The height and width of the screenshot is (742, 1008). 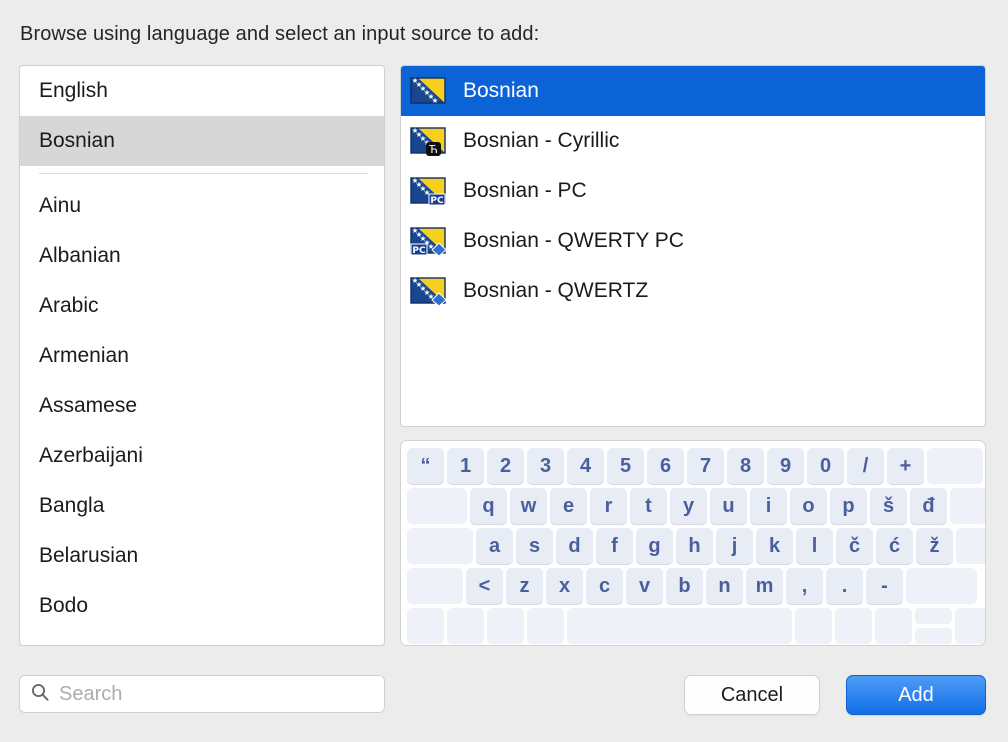 I want to click on keyboard-key: 0, so click(x=825, y=466).